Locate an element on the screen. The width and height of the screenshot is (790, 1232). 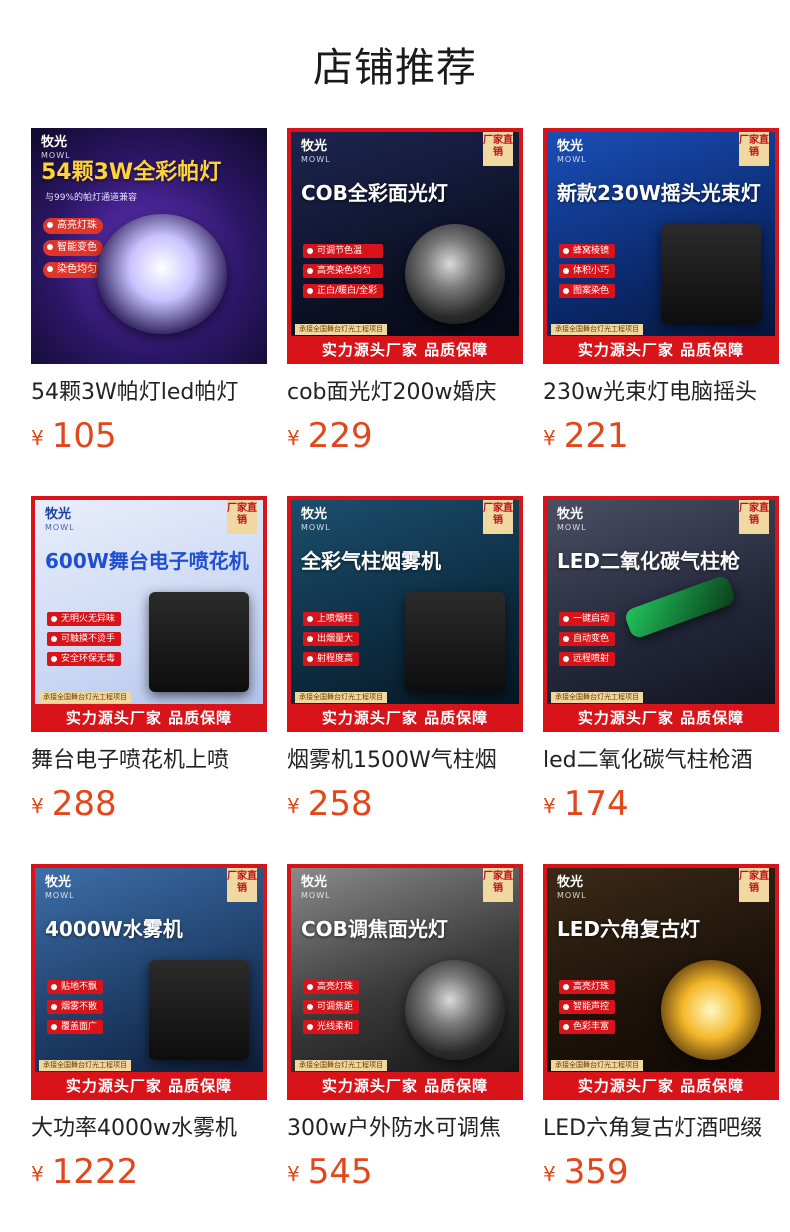
feature-list: 高亮灯珠 智能声控 色彩丰富 is located at coordinates (587, 1010).